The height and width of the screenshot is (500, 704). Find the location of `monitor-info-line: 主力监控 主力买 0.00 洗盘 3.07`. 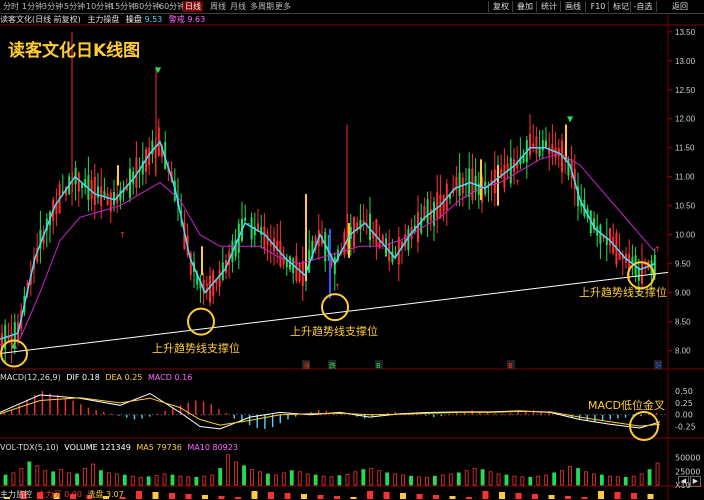

monitor-info-line: 主力监控 主力买 0.00 洗盘 3.07 is located at coordinates (62, 494).